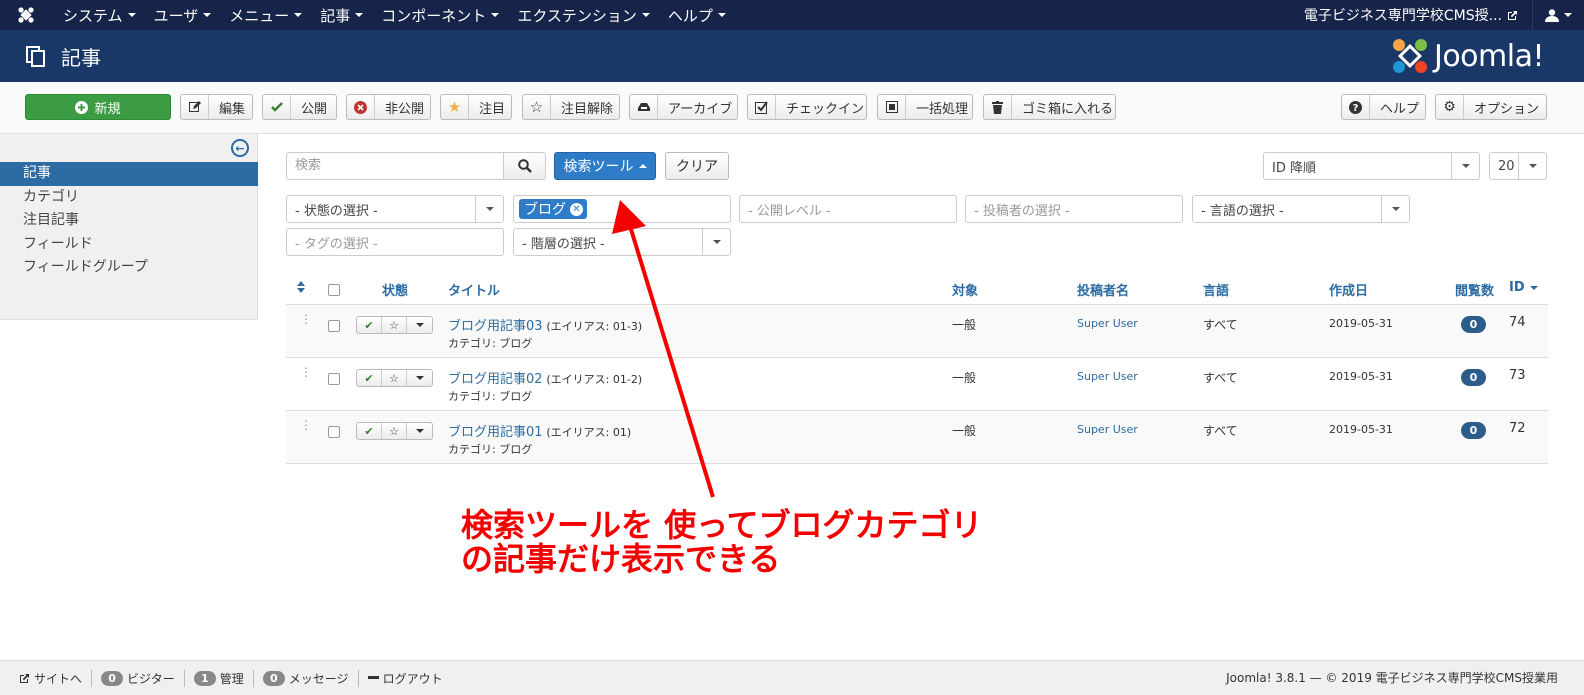 Image resolution: width=1584 pixels, height=695 pixels. I want to click on help-button: ? ヘルプ, so click(1383, 107).